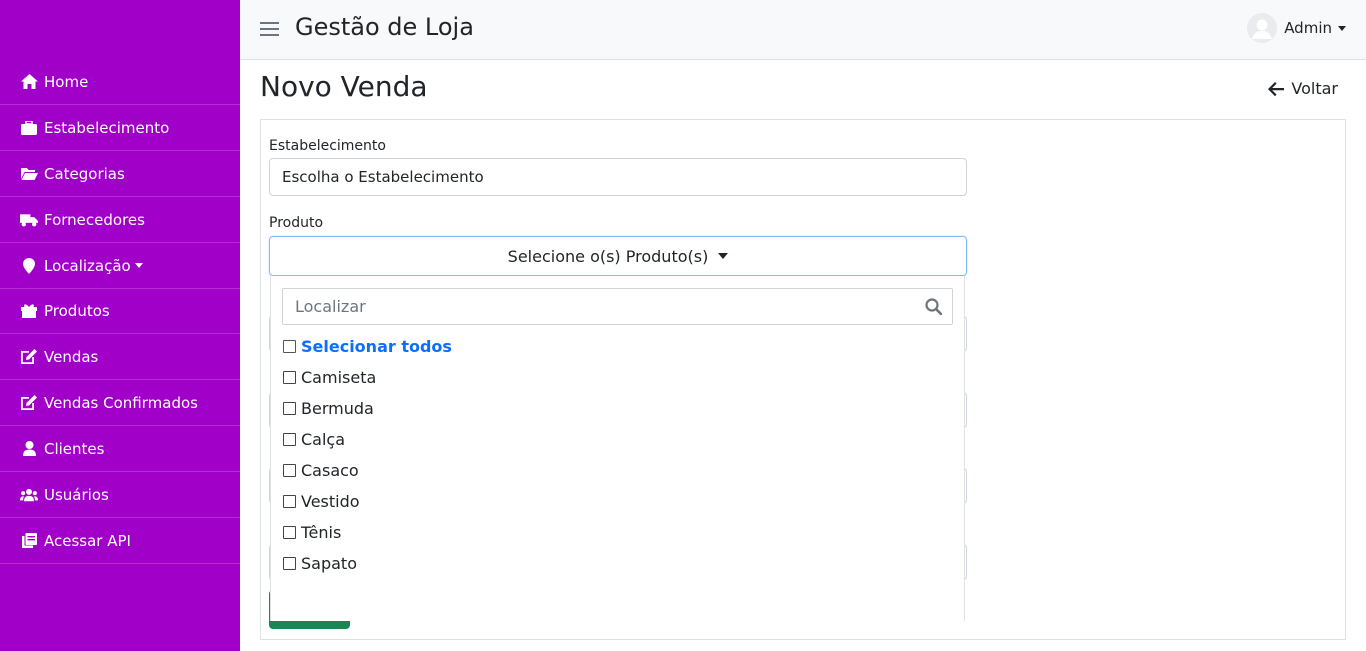 This screenshot has height=651, width=1366. What do you see at coordinates (376, 346) in the screenshot?
I see `option-label: Selecionar todos` at bounding box center [376, 346].